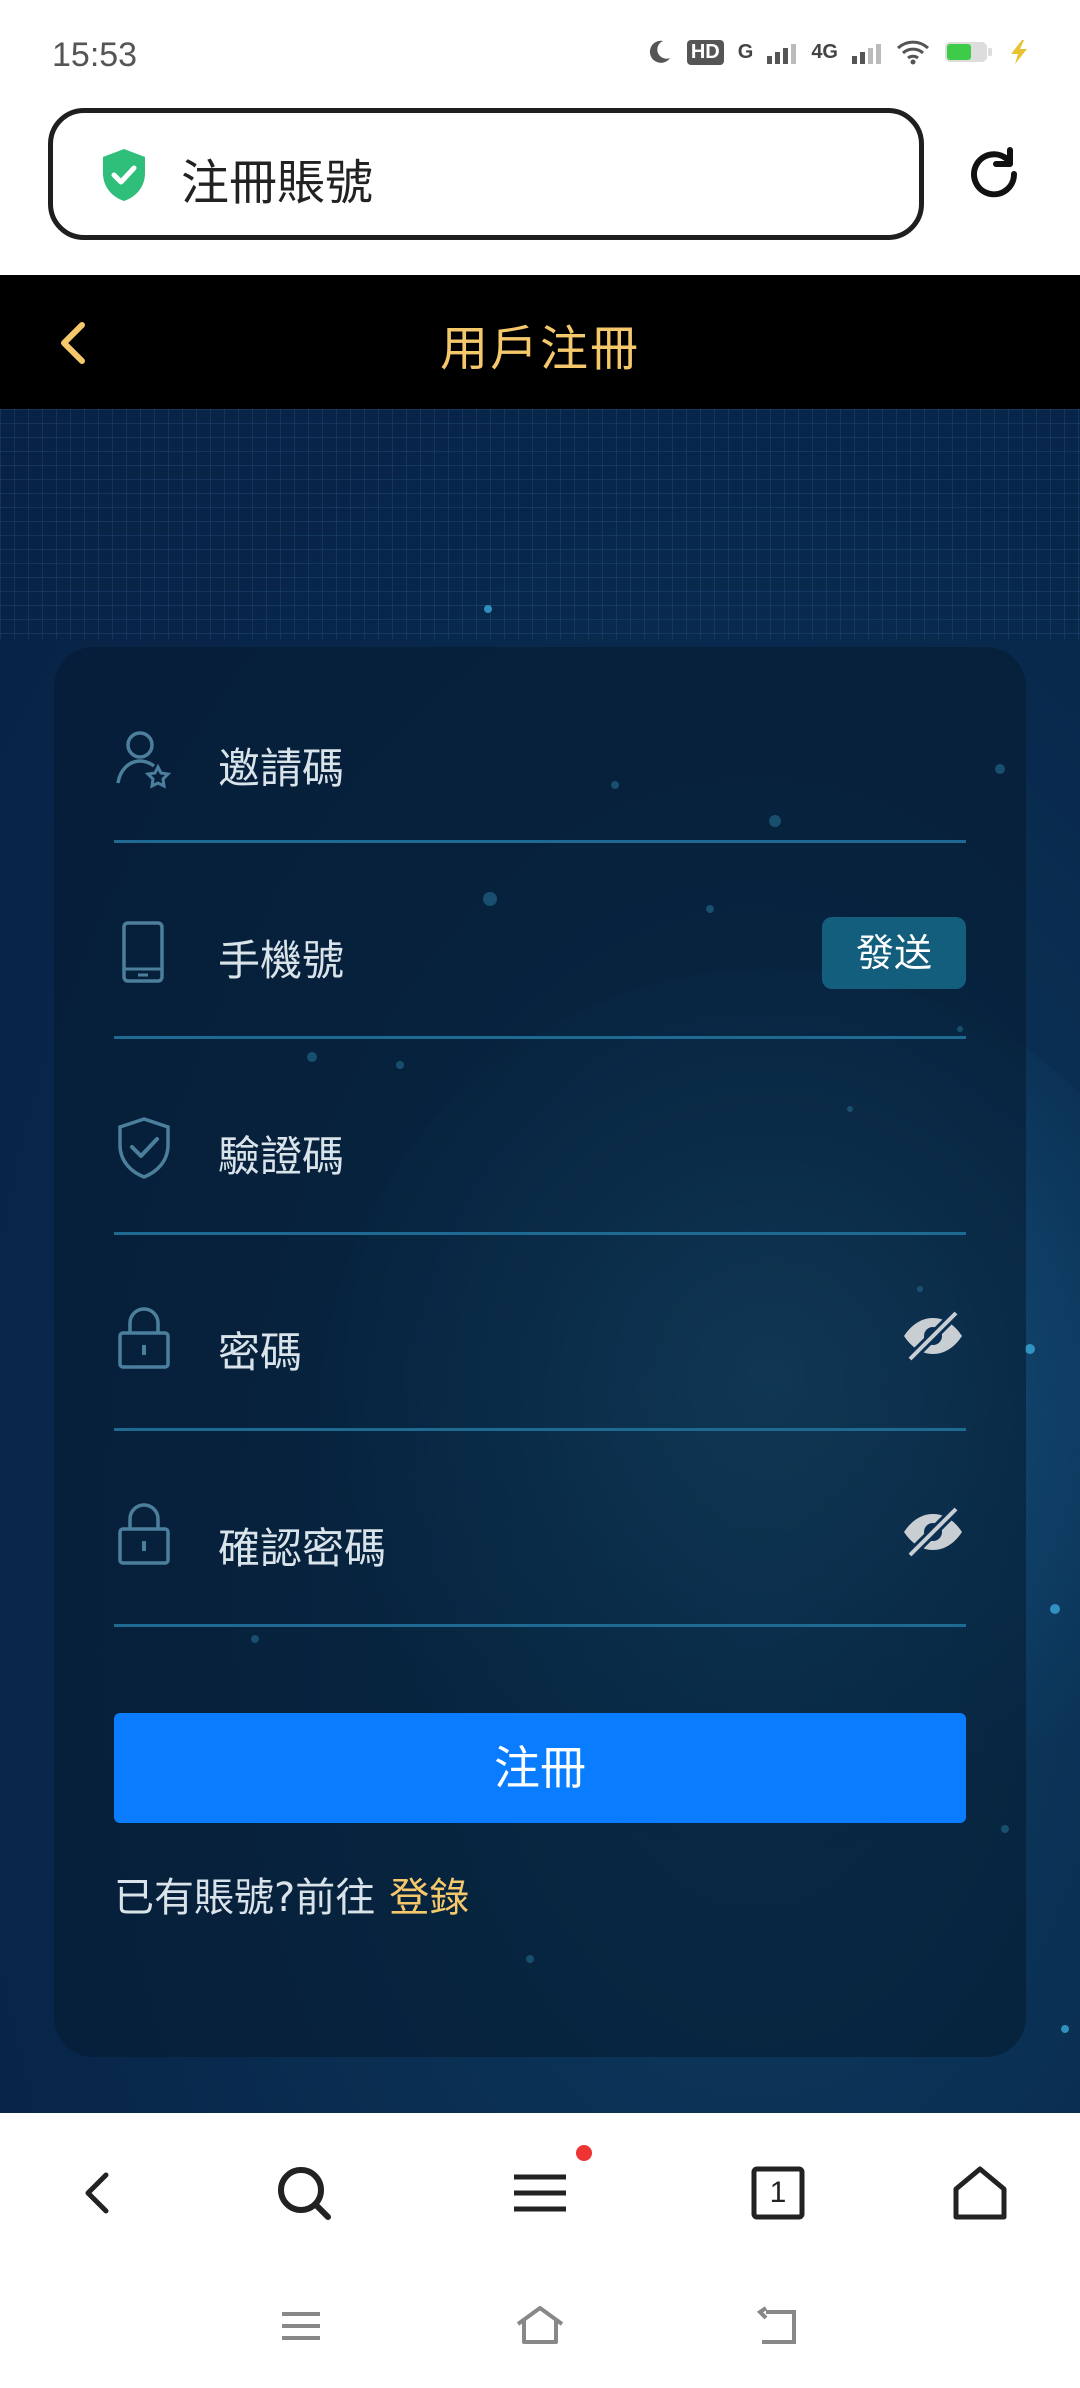 The width and height of the screenshot is (1080, 2388). I want to click on login-link: 登錄, so click(429, 1898).